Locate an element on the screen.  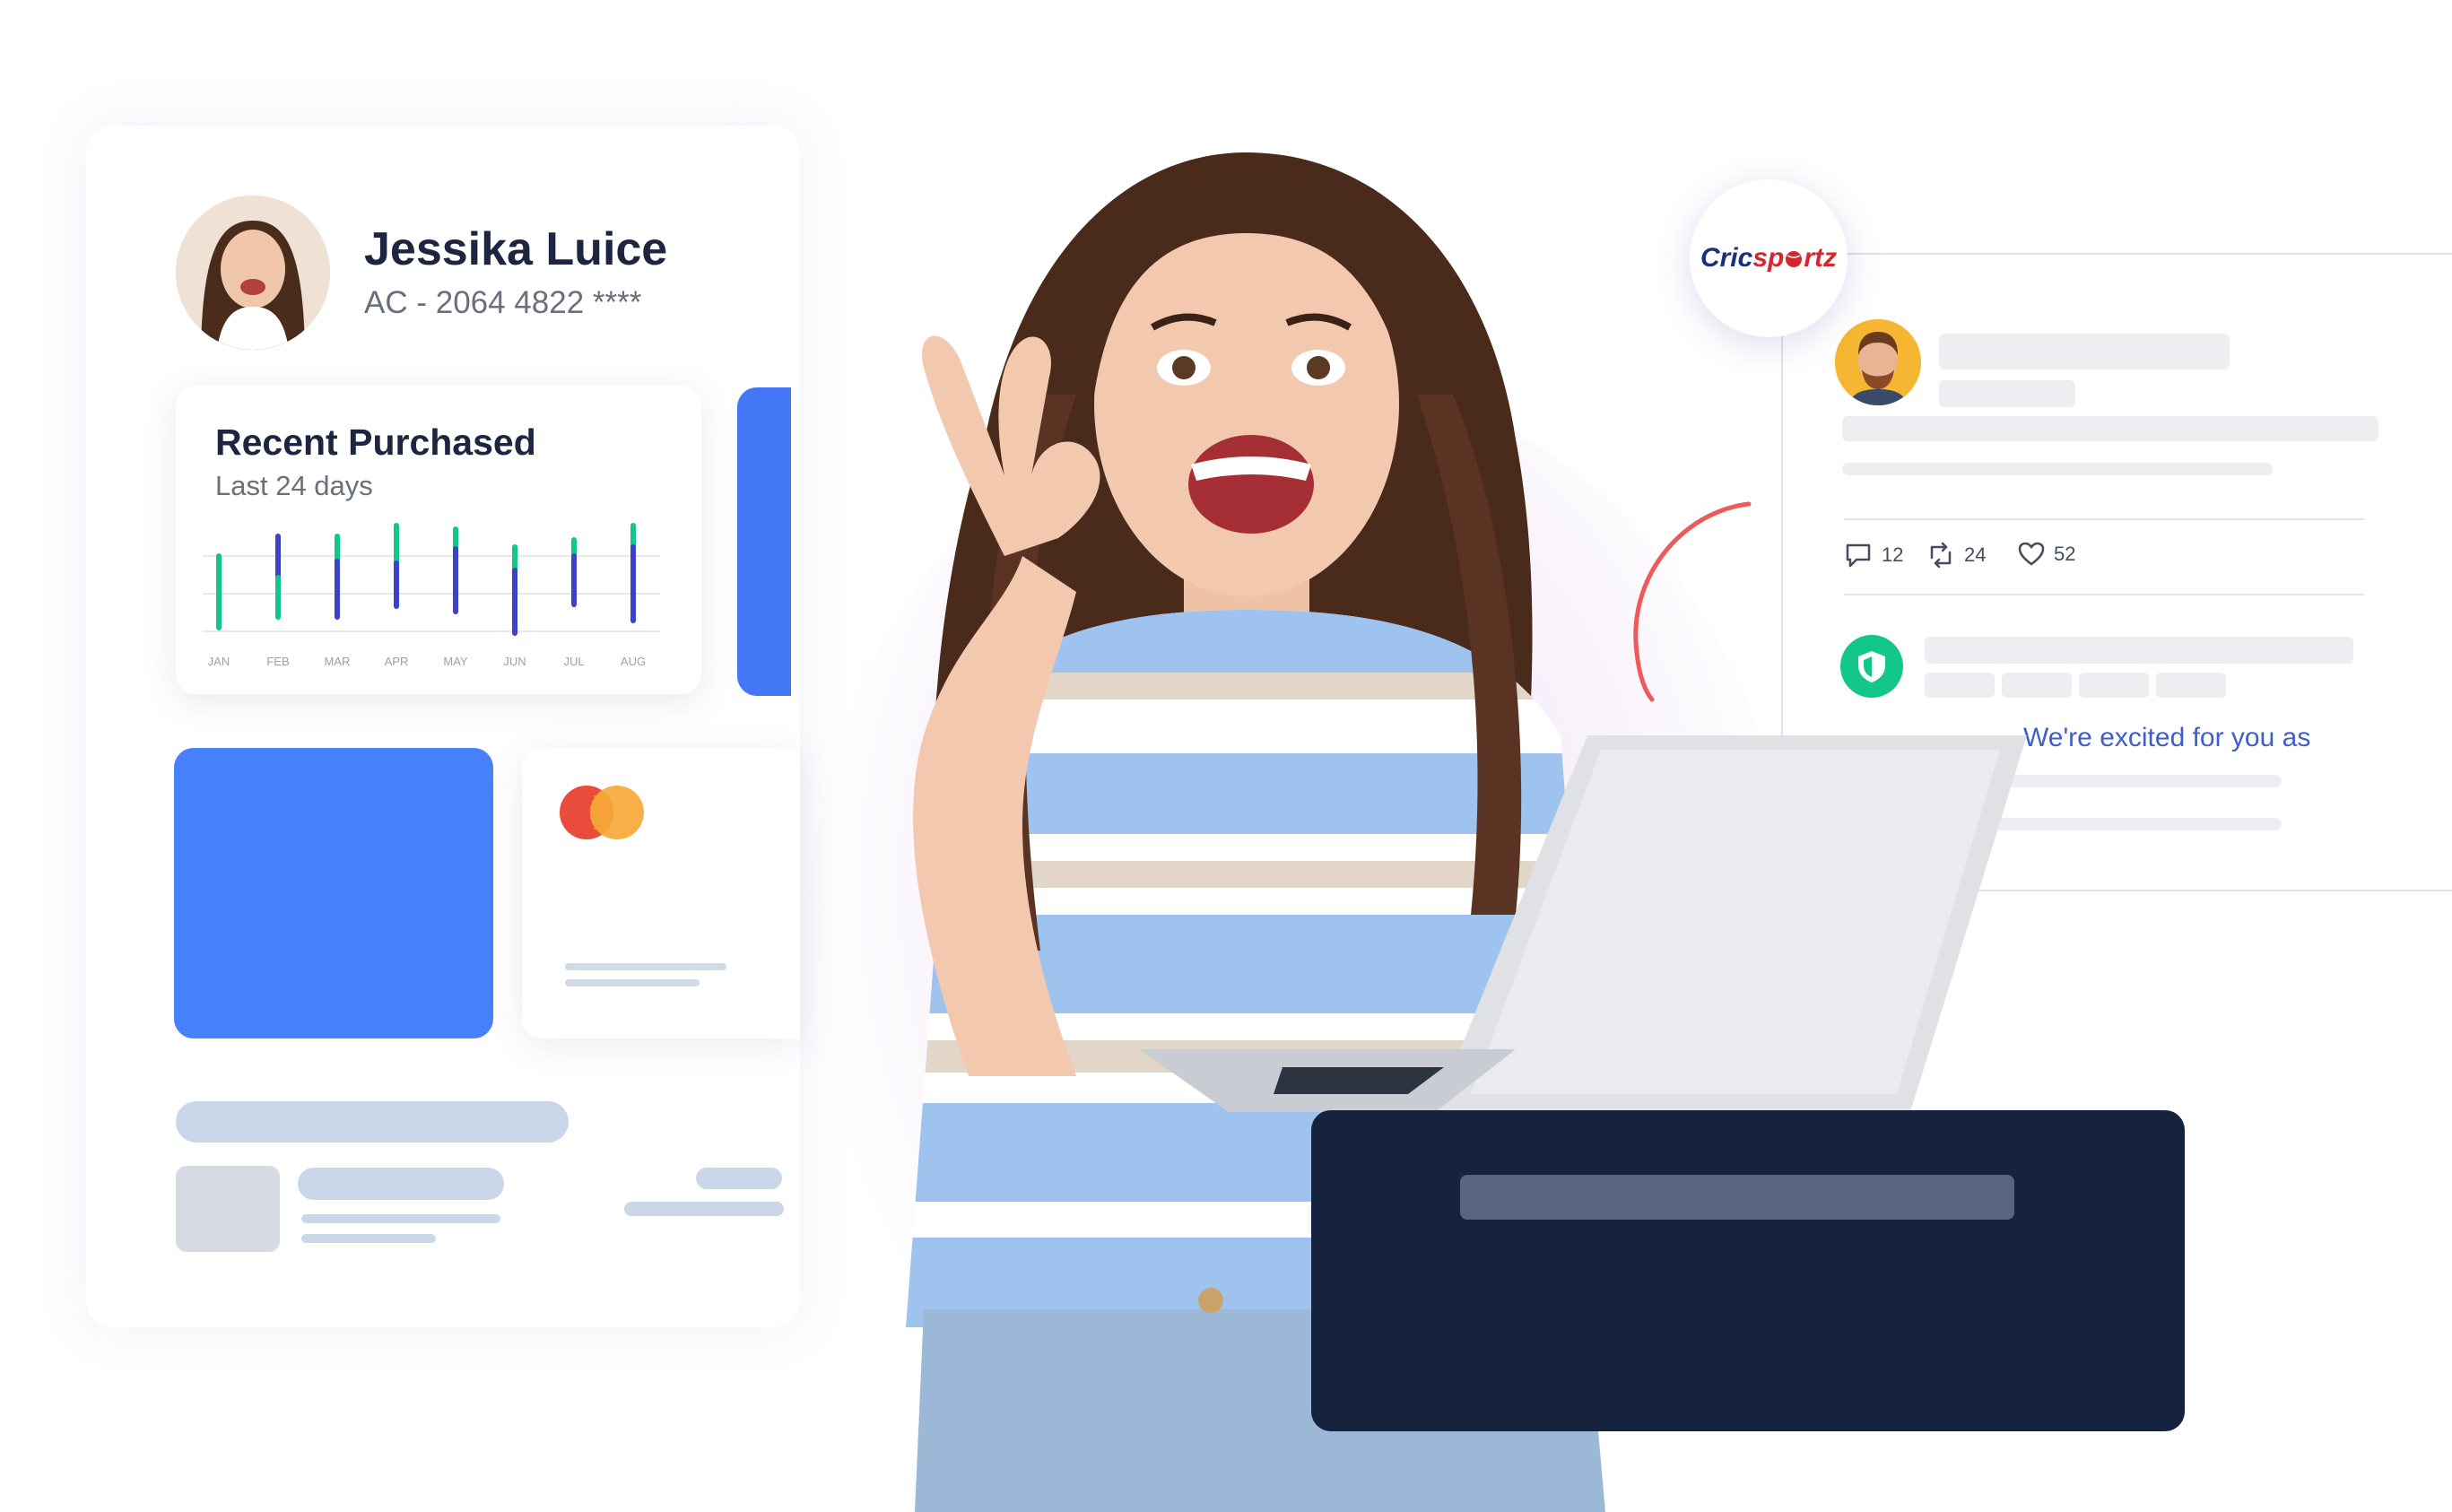
repost-count: 24 is located at coordinates (1975, 554).